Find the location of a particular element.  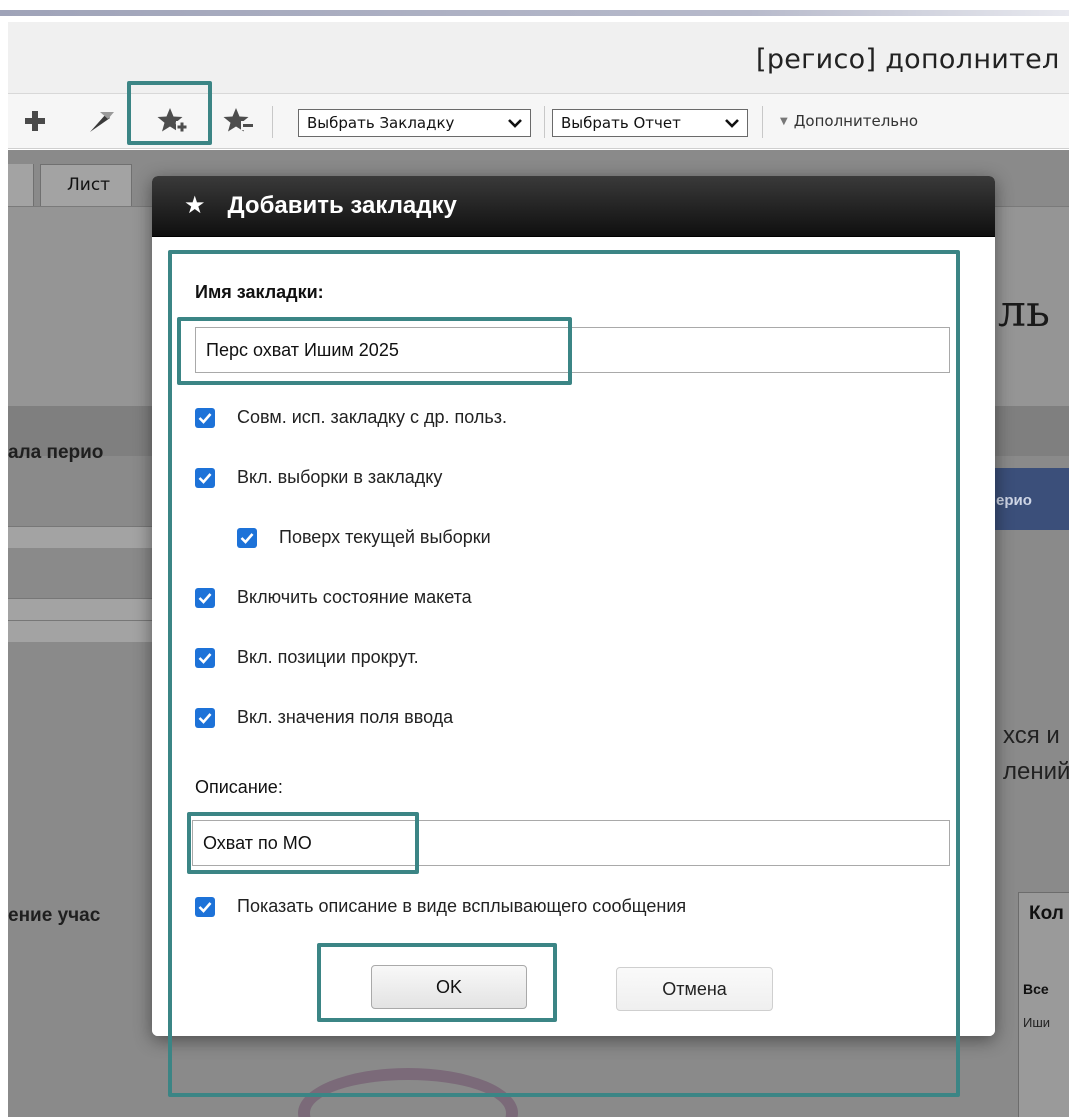

select-report-dropdown: Выбрать Отчет is located at coordinates (650, 123).